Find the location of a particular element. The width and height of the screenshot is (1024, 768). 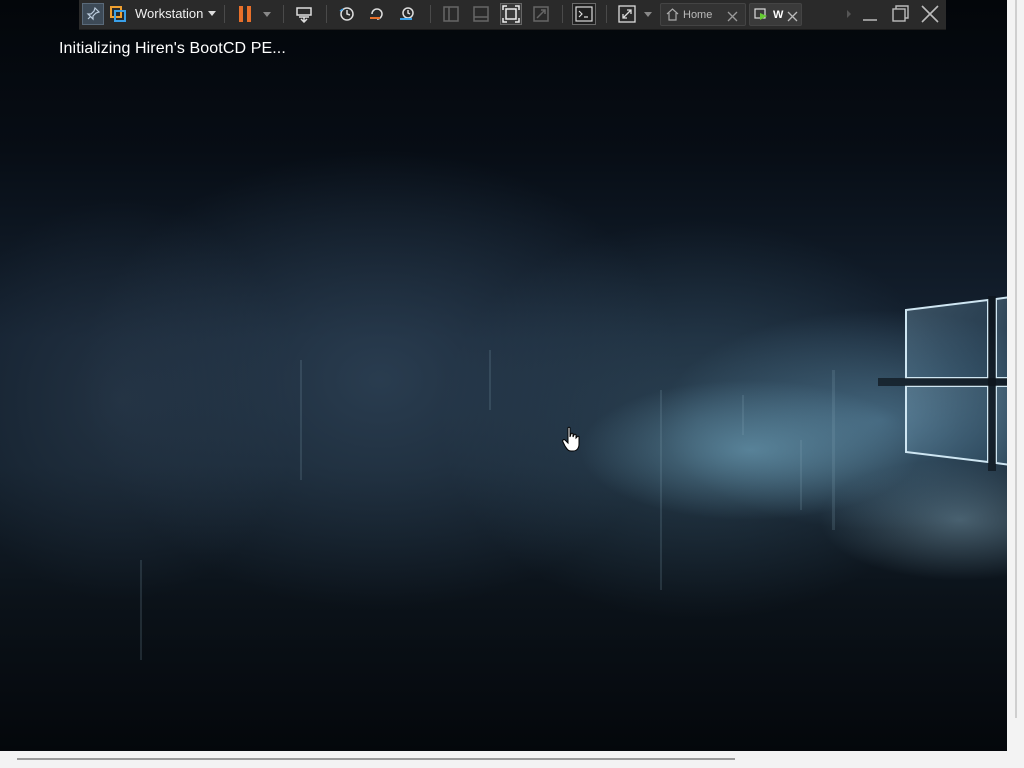

take-snapshot-button is located at coordinates (347, 14).